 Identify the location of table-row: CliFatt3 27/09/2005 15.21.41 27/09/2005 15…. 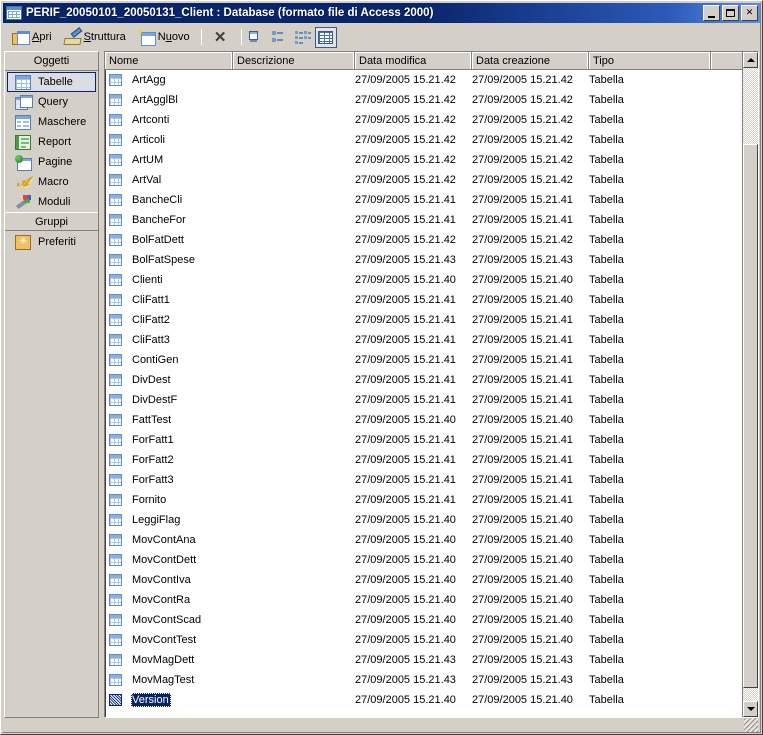
(431, 340).